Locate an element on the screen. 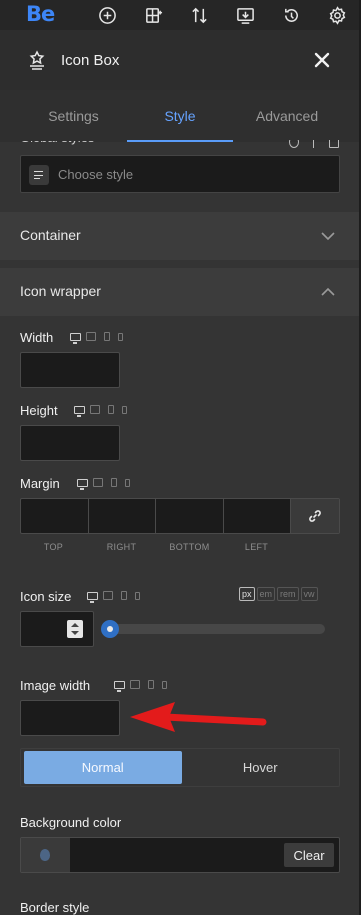  unit-px: px is located at coordinates (247, 594).